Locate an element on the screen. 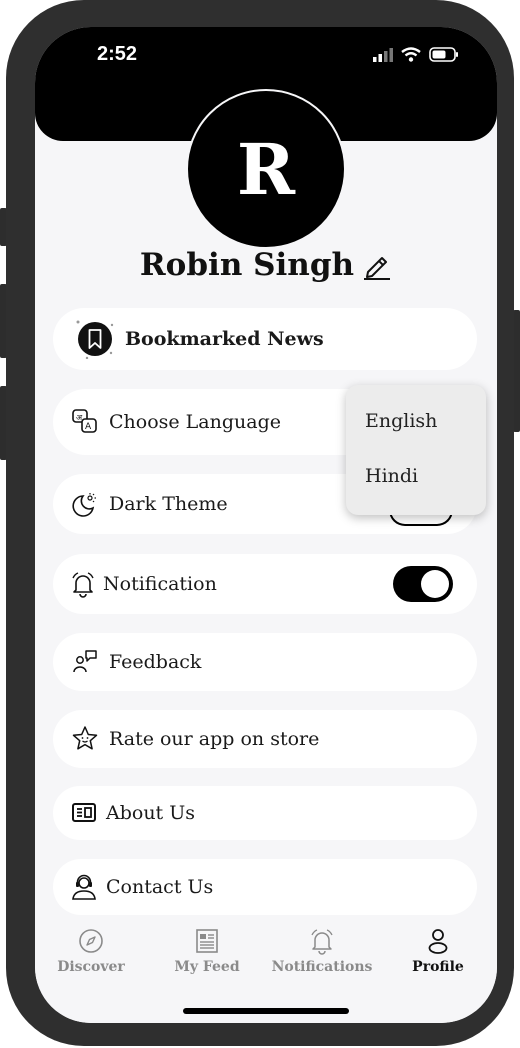 The height and width of the screenshot is (1048, 520). tab-notifications-label: Notifications is located at coordinates (322, 967).